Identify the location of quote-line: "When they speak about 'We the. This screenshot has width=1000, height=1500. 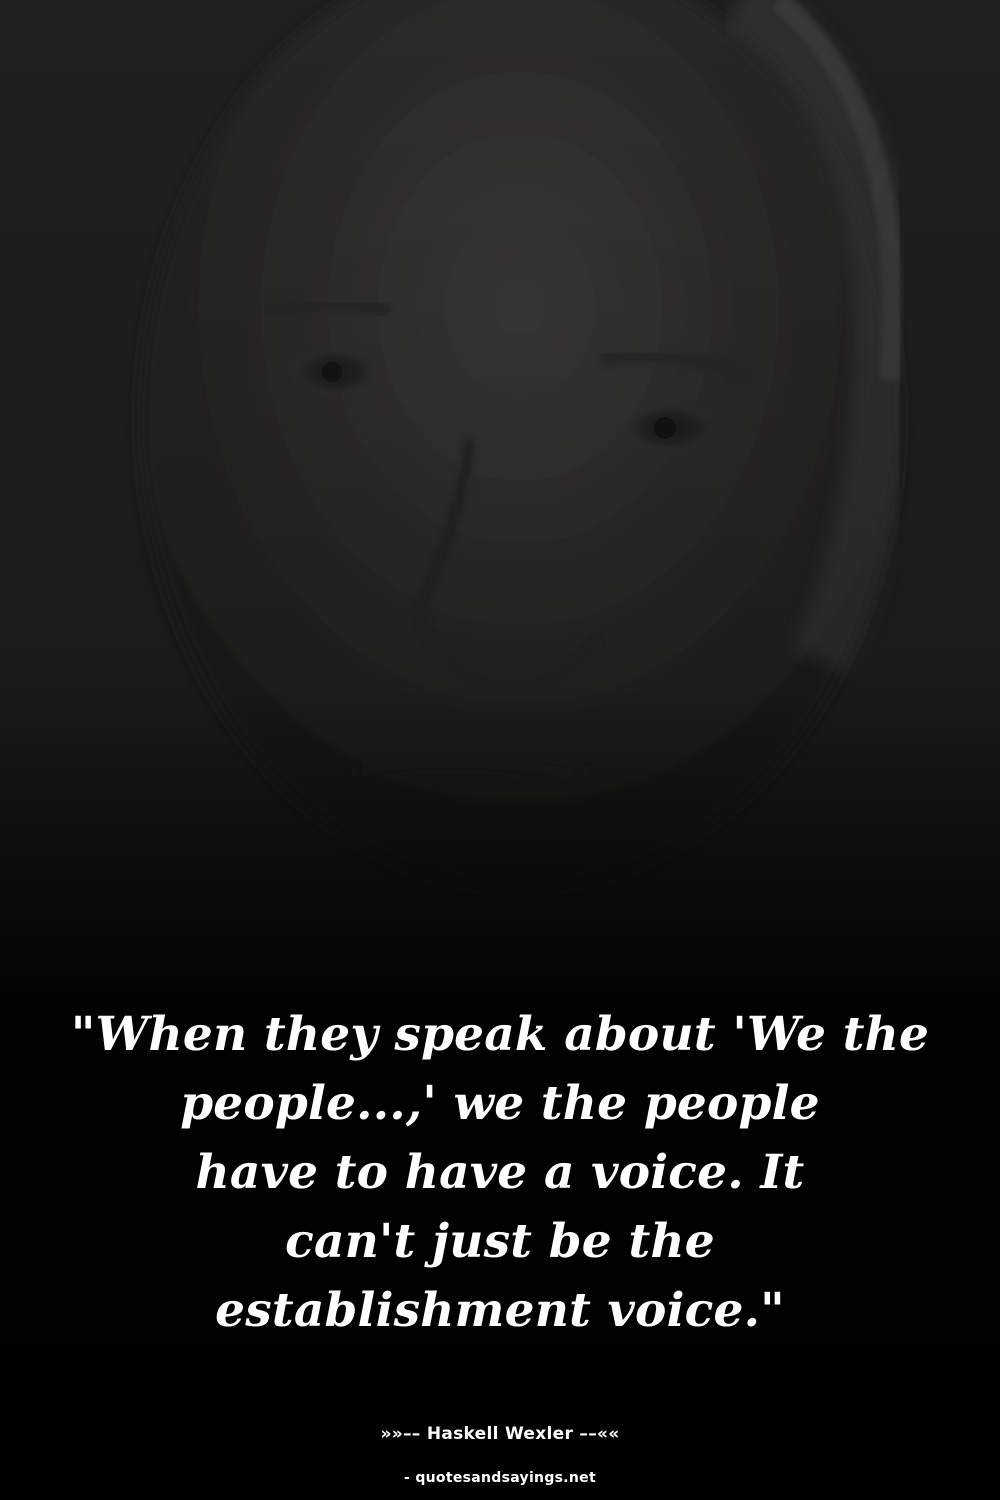
(500, 1034).